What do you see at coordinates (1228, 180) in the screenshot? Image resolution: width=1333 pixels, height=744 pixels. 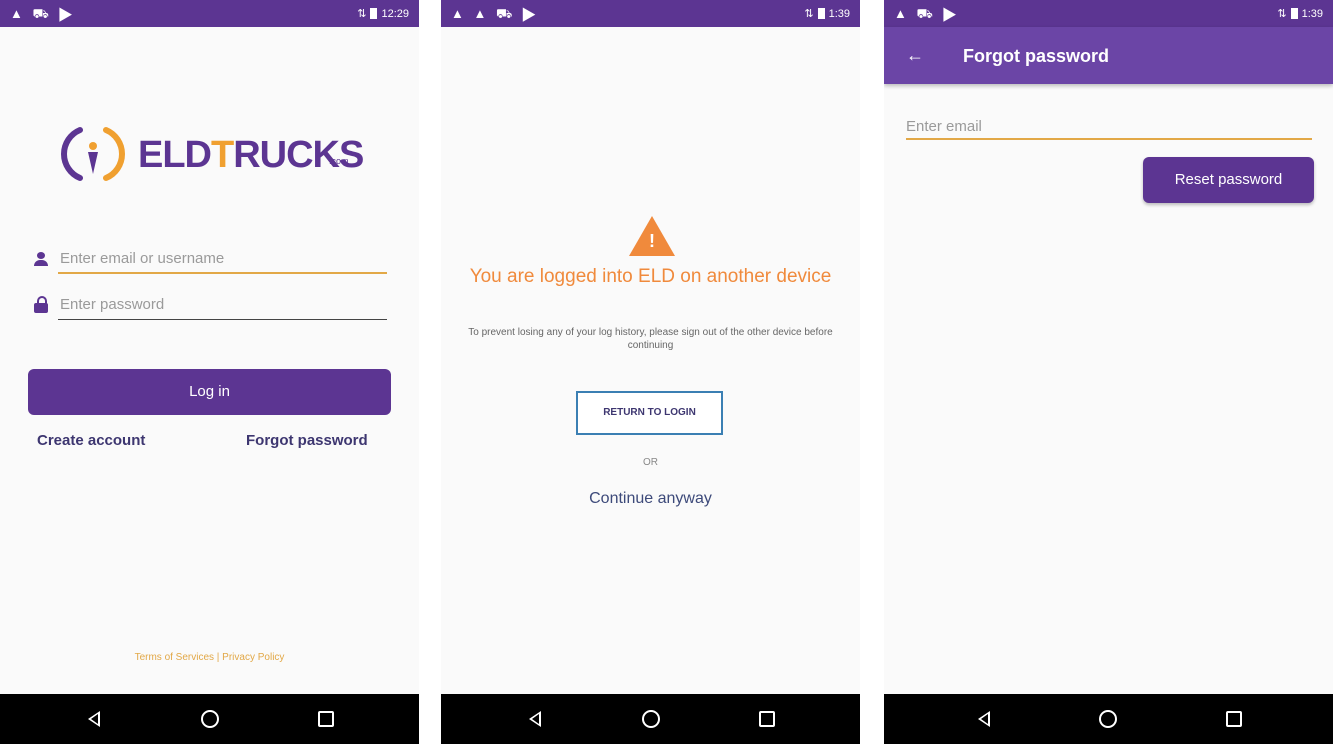 I see `reset-password-button: Reset password` at bounding box center [1228, 180].